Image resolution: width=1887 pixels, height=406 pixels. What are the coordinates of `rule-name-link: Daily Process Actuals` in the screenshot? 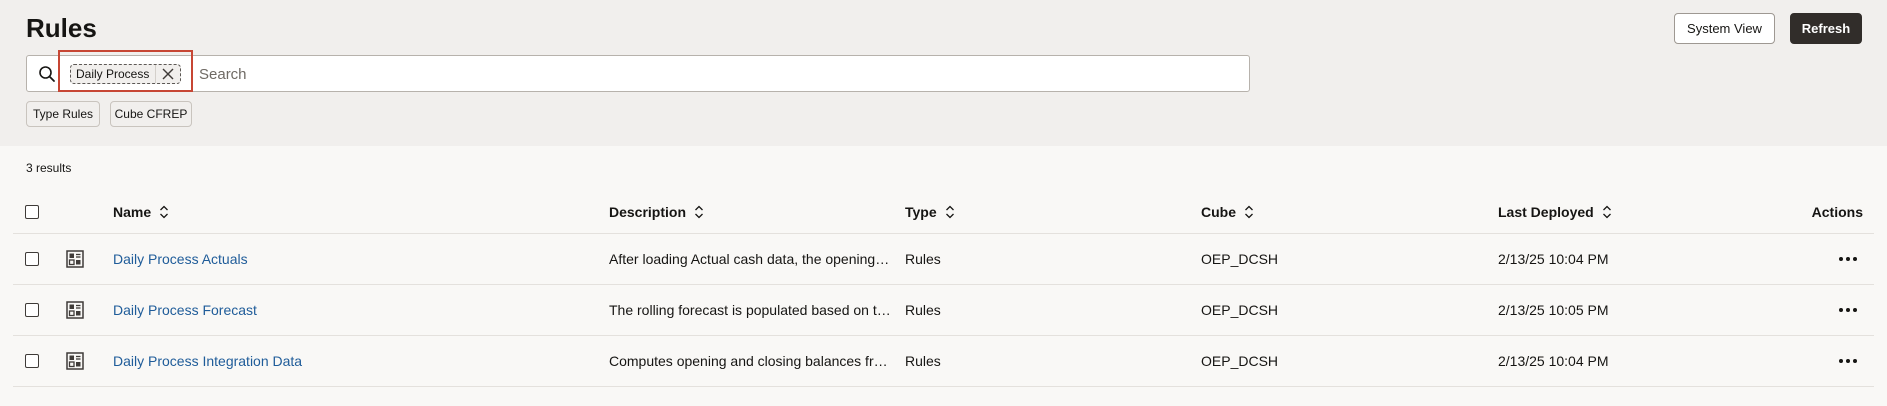 It's located at (180, 259).